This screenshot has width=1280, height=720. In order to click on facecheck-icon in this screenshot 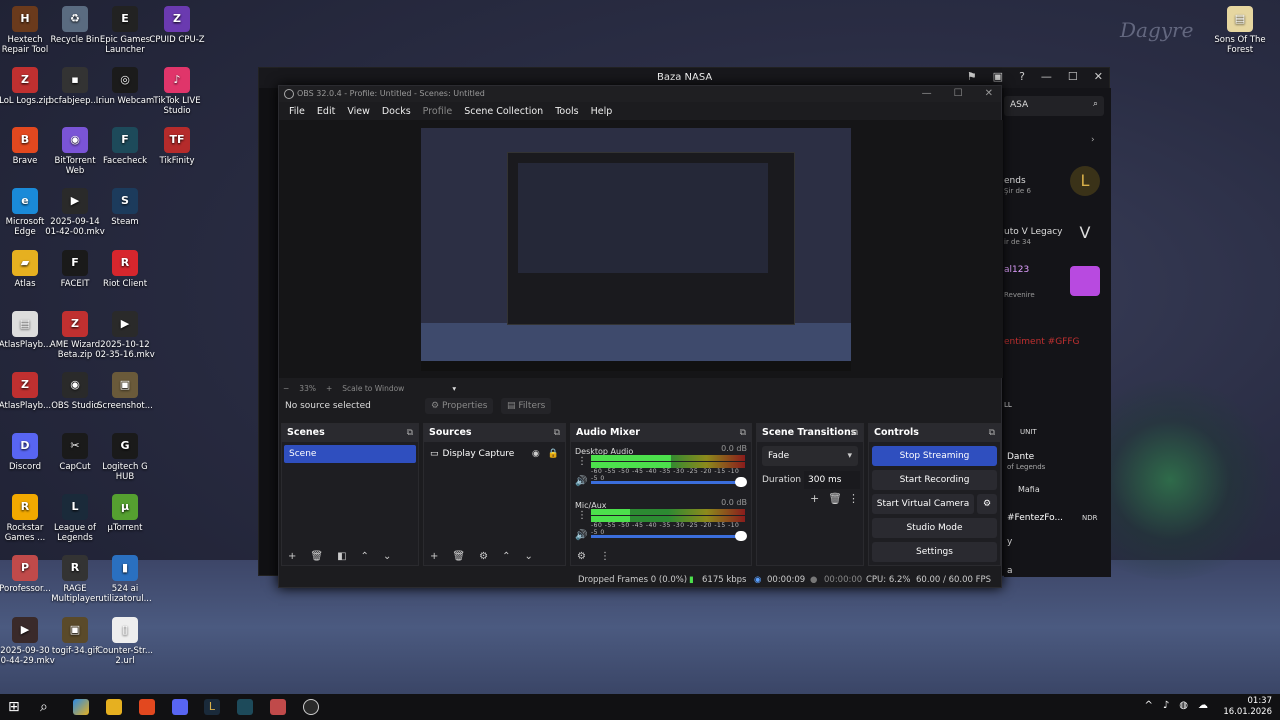, I will do `click(245, 707)`.